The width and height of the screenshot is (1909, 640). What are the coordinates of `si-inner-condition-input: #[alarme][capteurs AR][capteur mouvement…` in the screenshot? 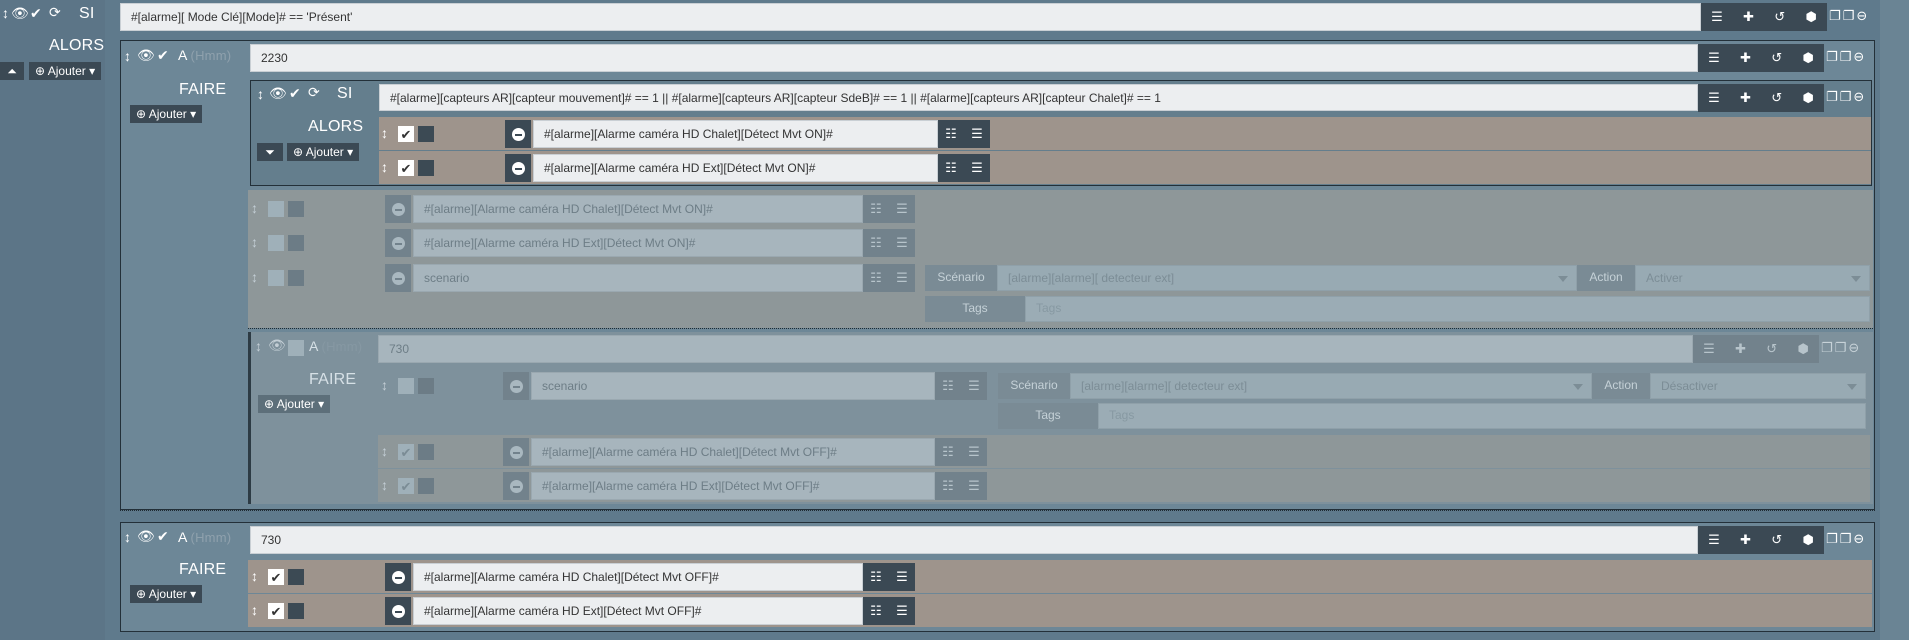 It's located at (1038, 97).